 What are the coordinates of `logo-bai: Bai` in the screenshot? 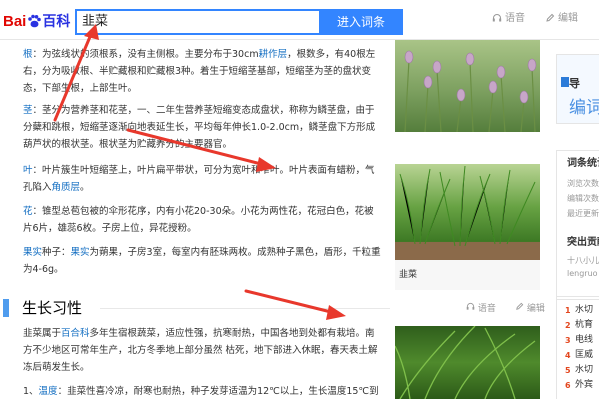 It's located at (15, 21).